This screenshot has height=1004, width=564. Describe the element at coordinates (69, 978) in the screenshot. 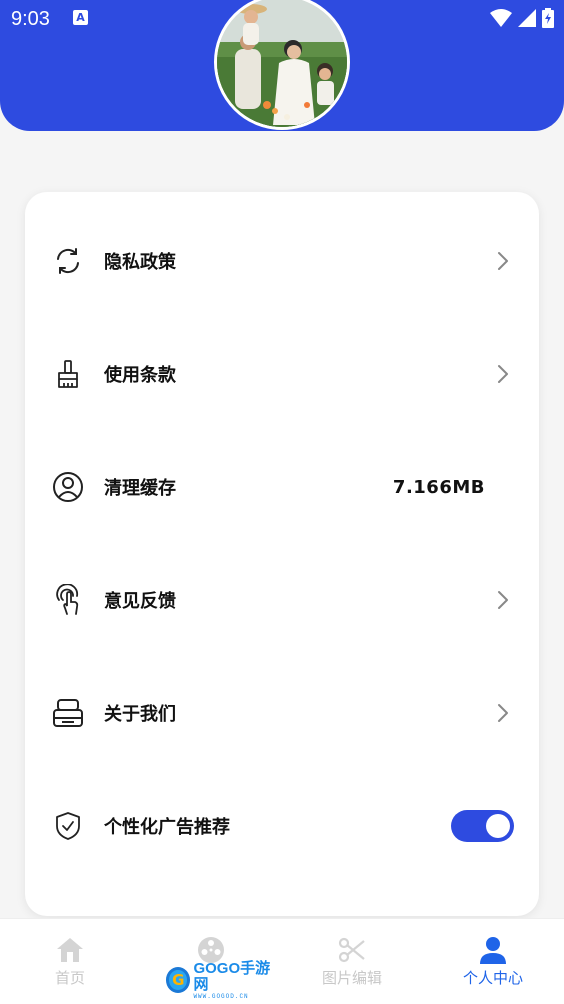

I see `nav-label: 首页` at that location.